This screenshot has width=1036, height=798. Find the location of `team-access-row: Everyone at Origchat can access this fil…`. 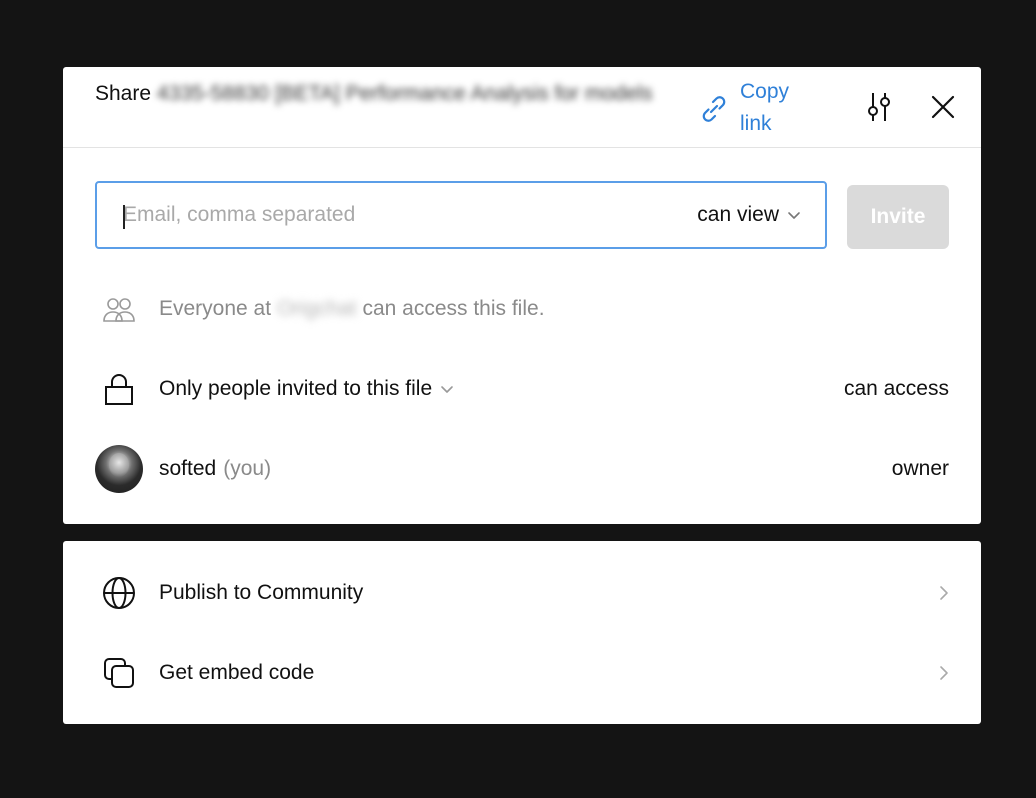

team-access-row: Everyone at Origchat can access this fil… is located at coordinates (522, 309).